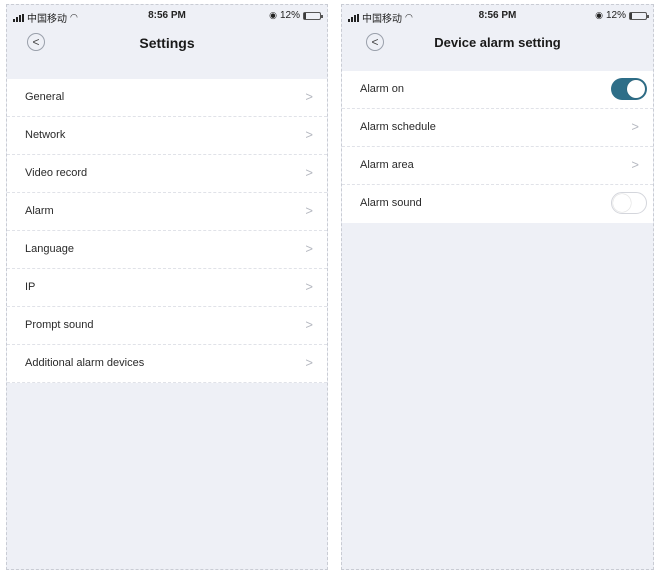 This screenshot has height=572, width=656. I want to click on alarm-schedule-row: Alarm schedule >, so click(497, 128).